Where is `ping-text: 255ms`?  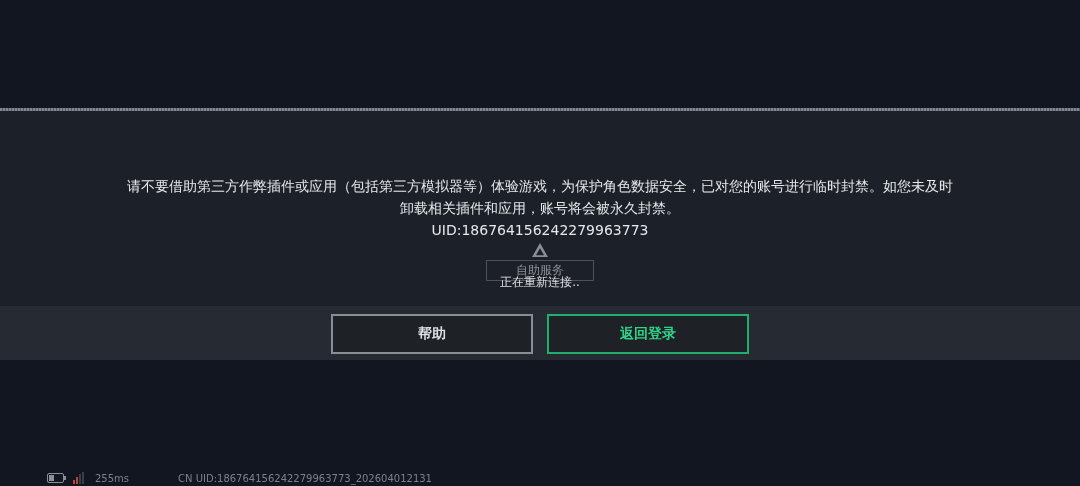
ping-text: 255ms is located at coordinates (112, 478).